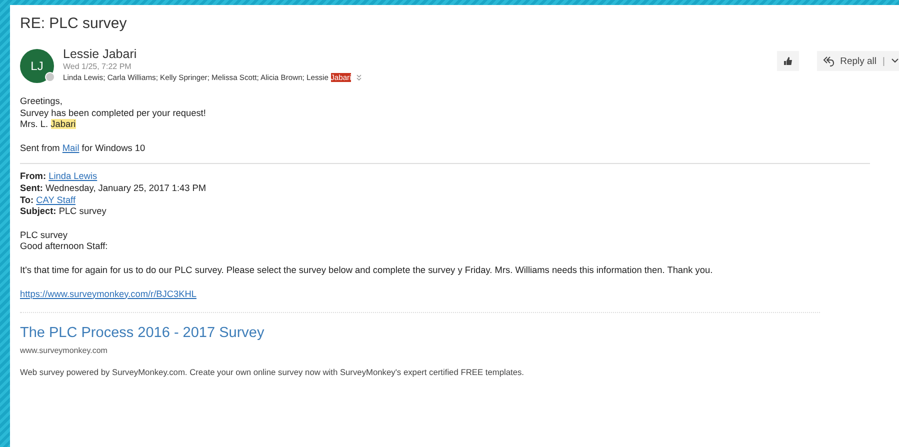  I want to click on reply-all-button: Reply all |, so click(858, 61).